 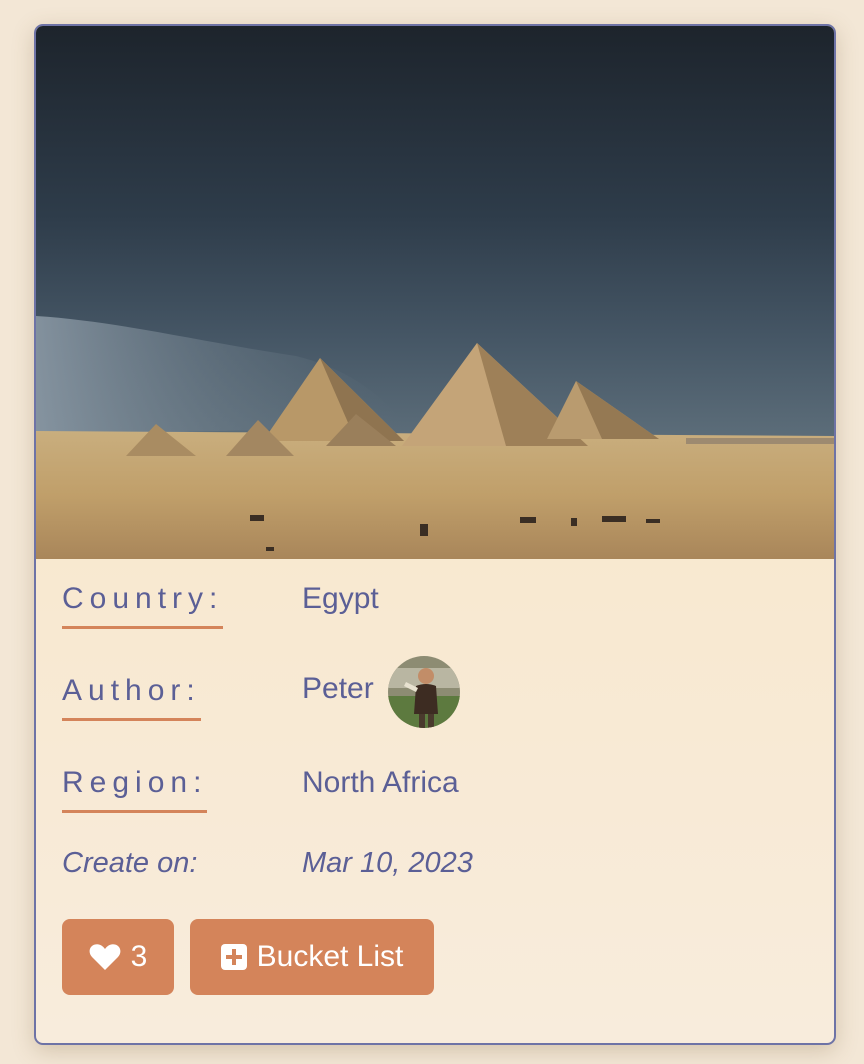 I want to click on created-label: Create on:, so click(x=130, y=863).